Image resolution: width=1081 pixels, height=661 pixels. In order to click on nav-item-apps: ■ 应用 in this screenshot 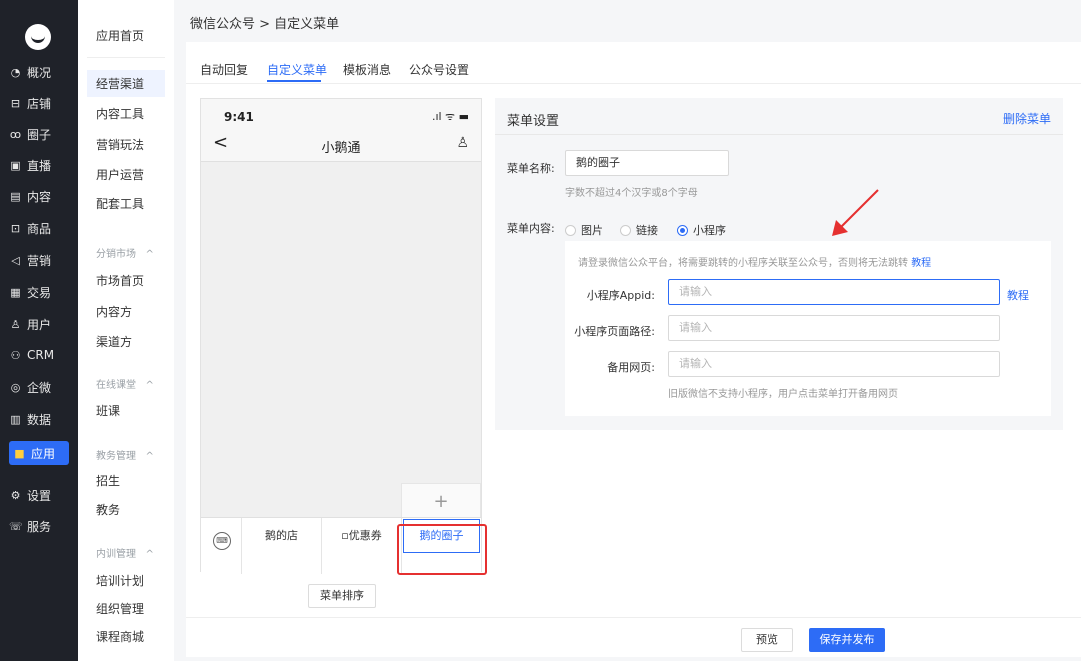, I will do `click(39, 453)`.